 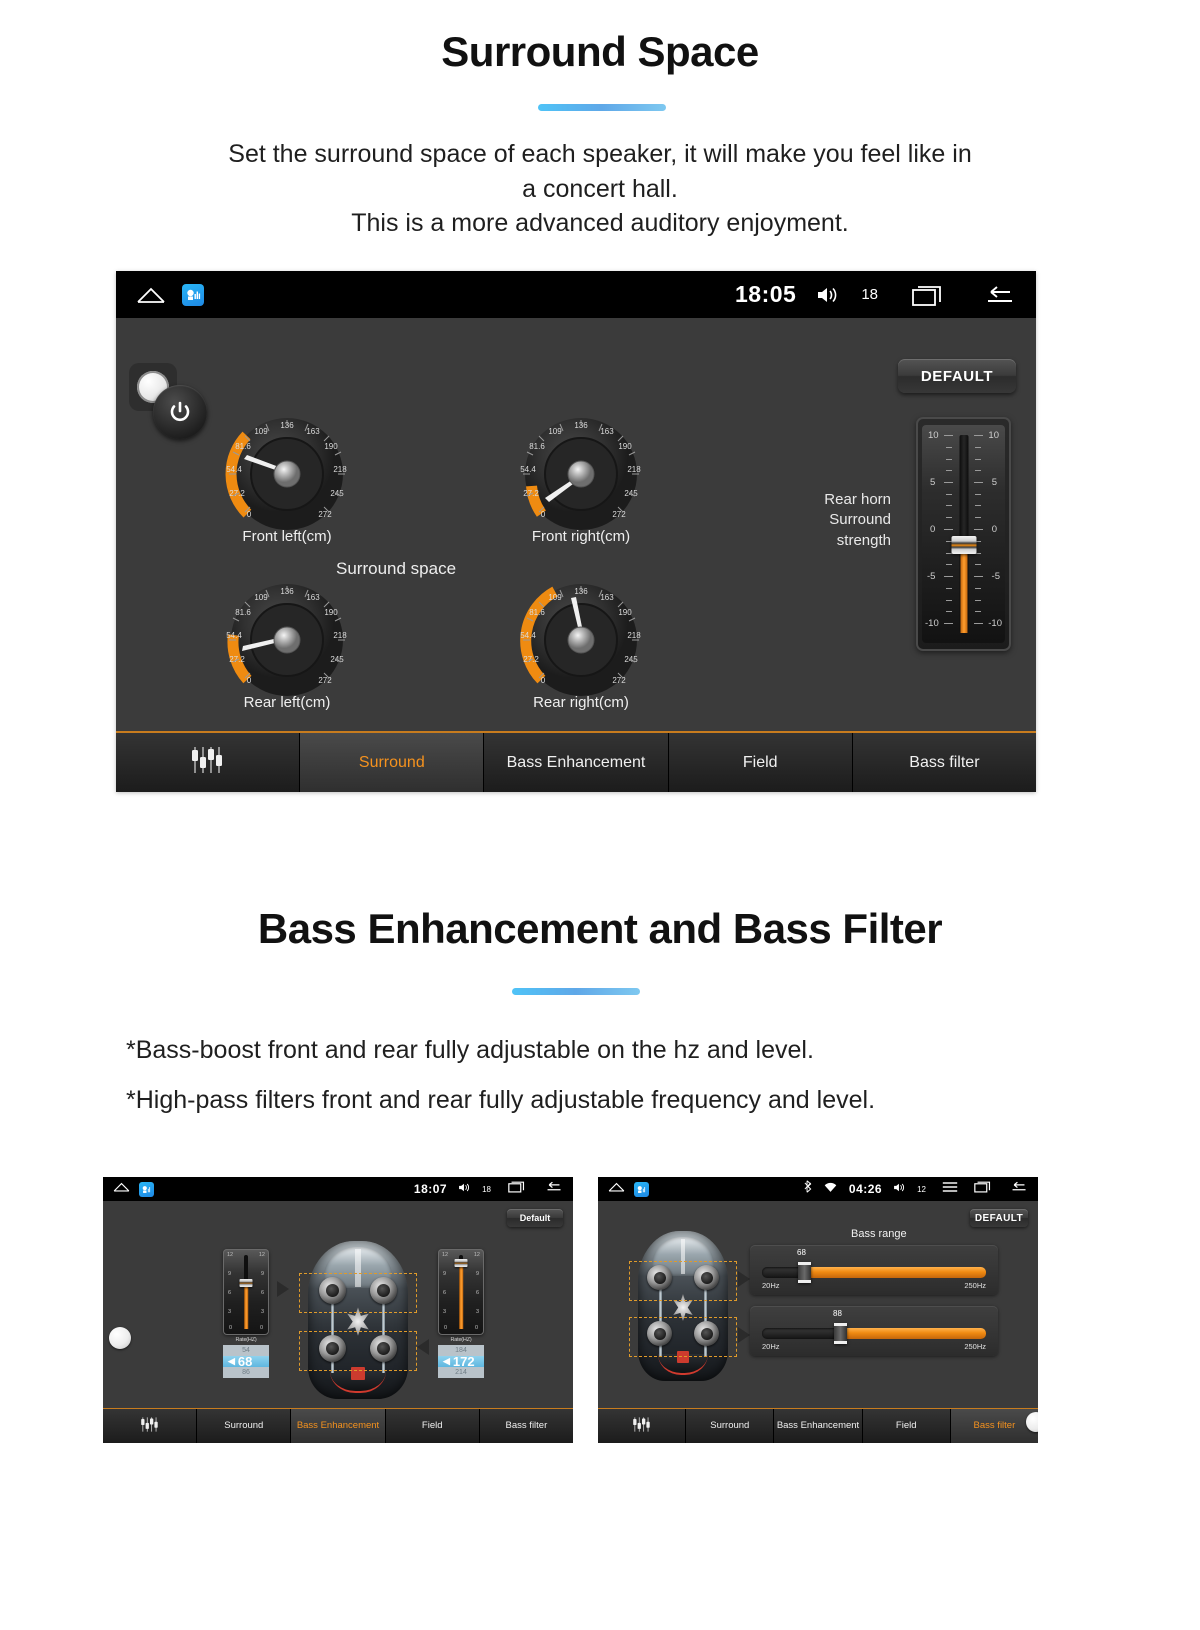 What do you see at coordinates (874, 1270) in the screenshot?
I see `front-bass-range-slider: 68 20Hz 250Hz` at bounding box center [874, 1270].